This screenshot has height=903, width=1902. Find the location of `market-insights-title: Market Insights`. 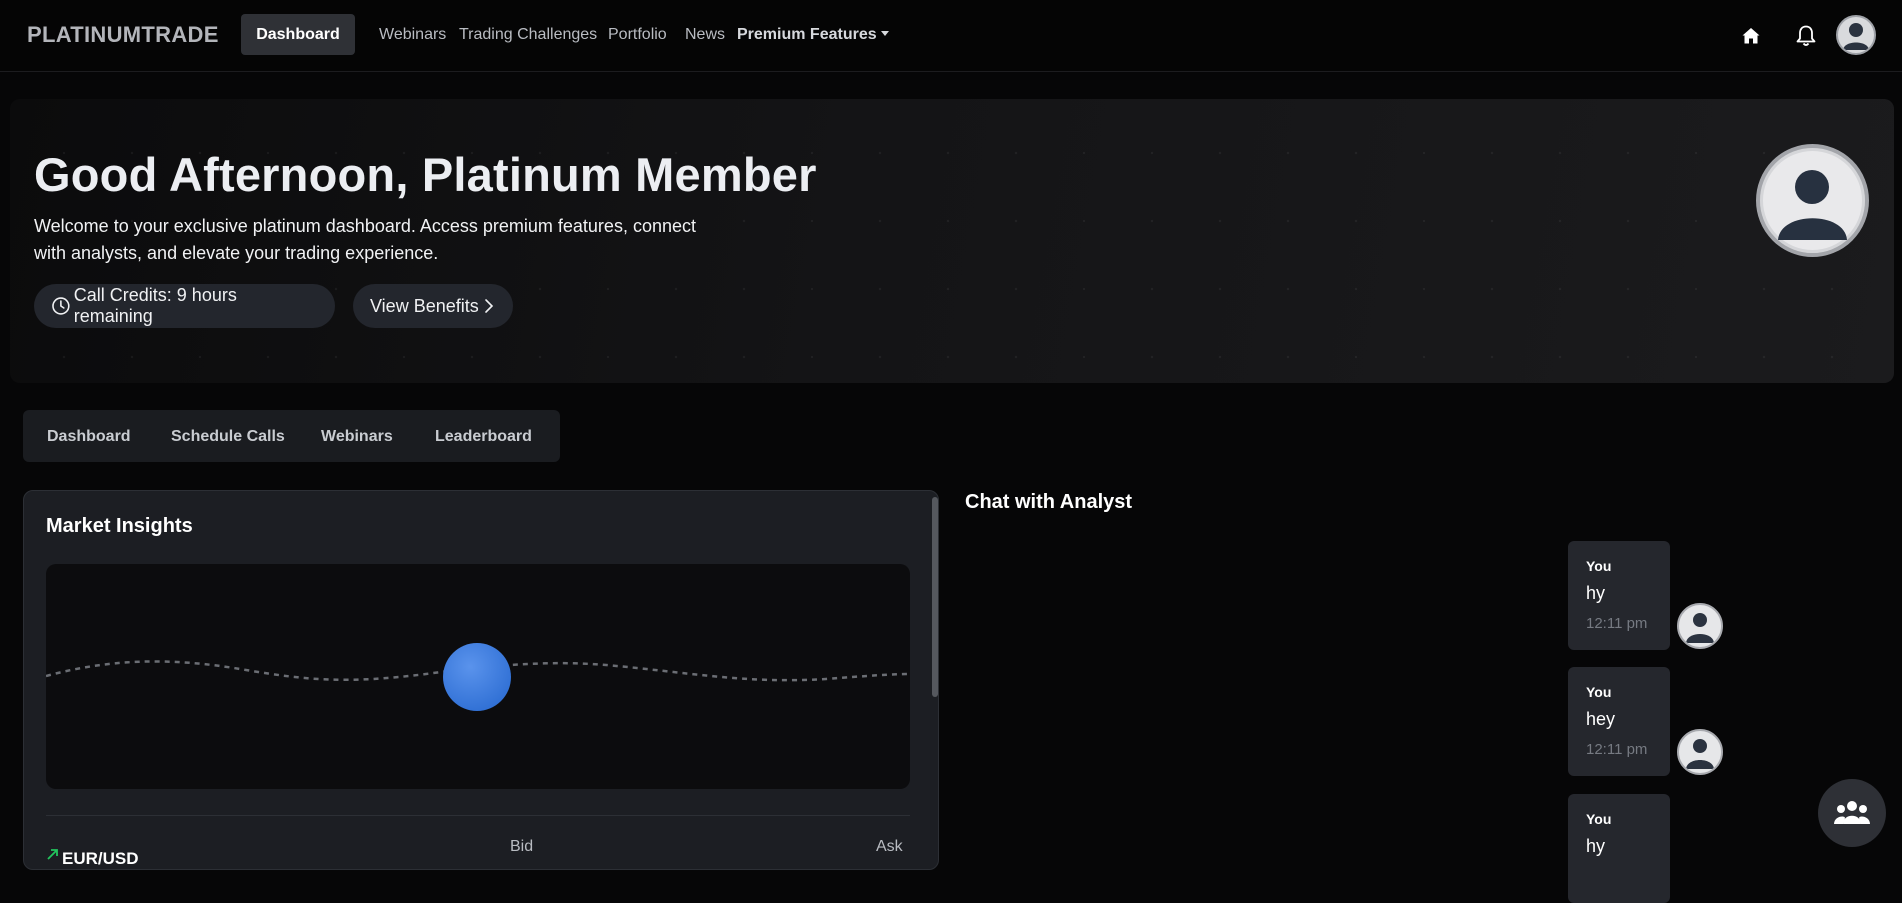

market-insights-title: Market Insights is located at coordinates (119, 526).